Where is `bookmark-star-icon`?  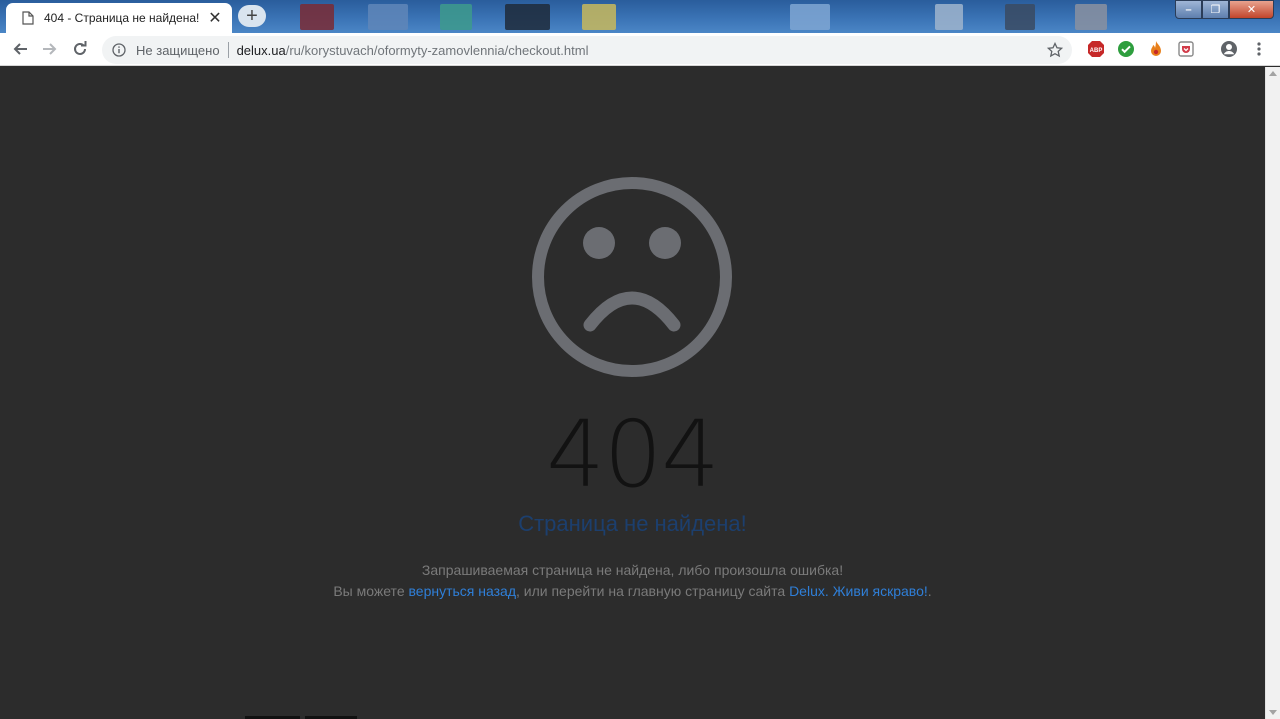
bookmark-star-icon is located at coordinates (1055, 50).